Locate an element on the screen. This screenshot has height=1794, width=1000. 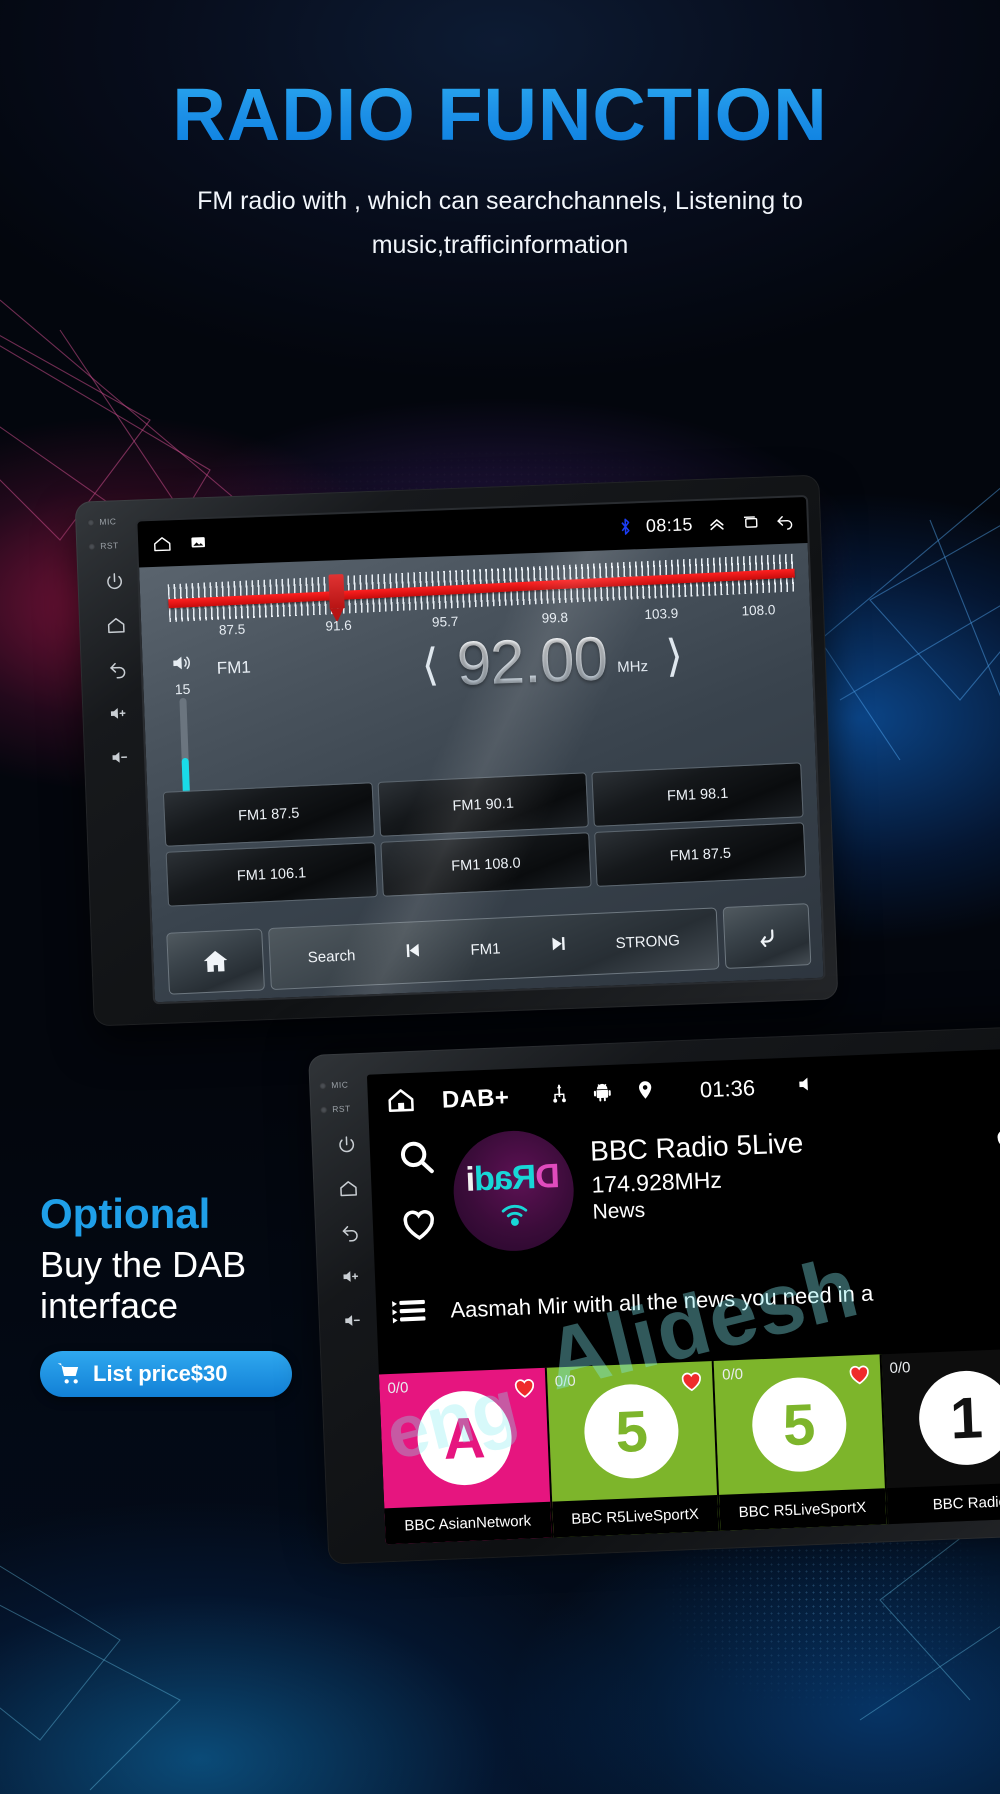
volume-icon is located at coordinates (181, 663).